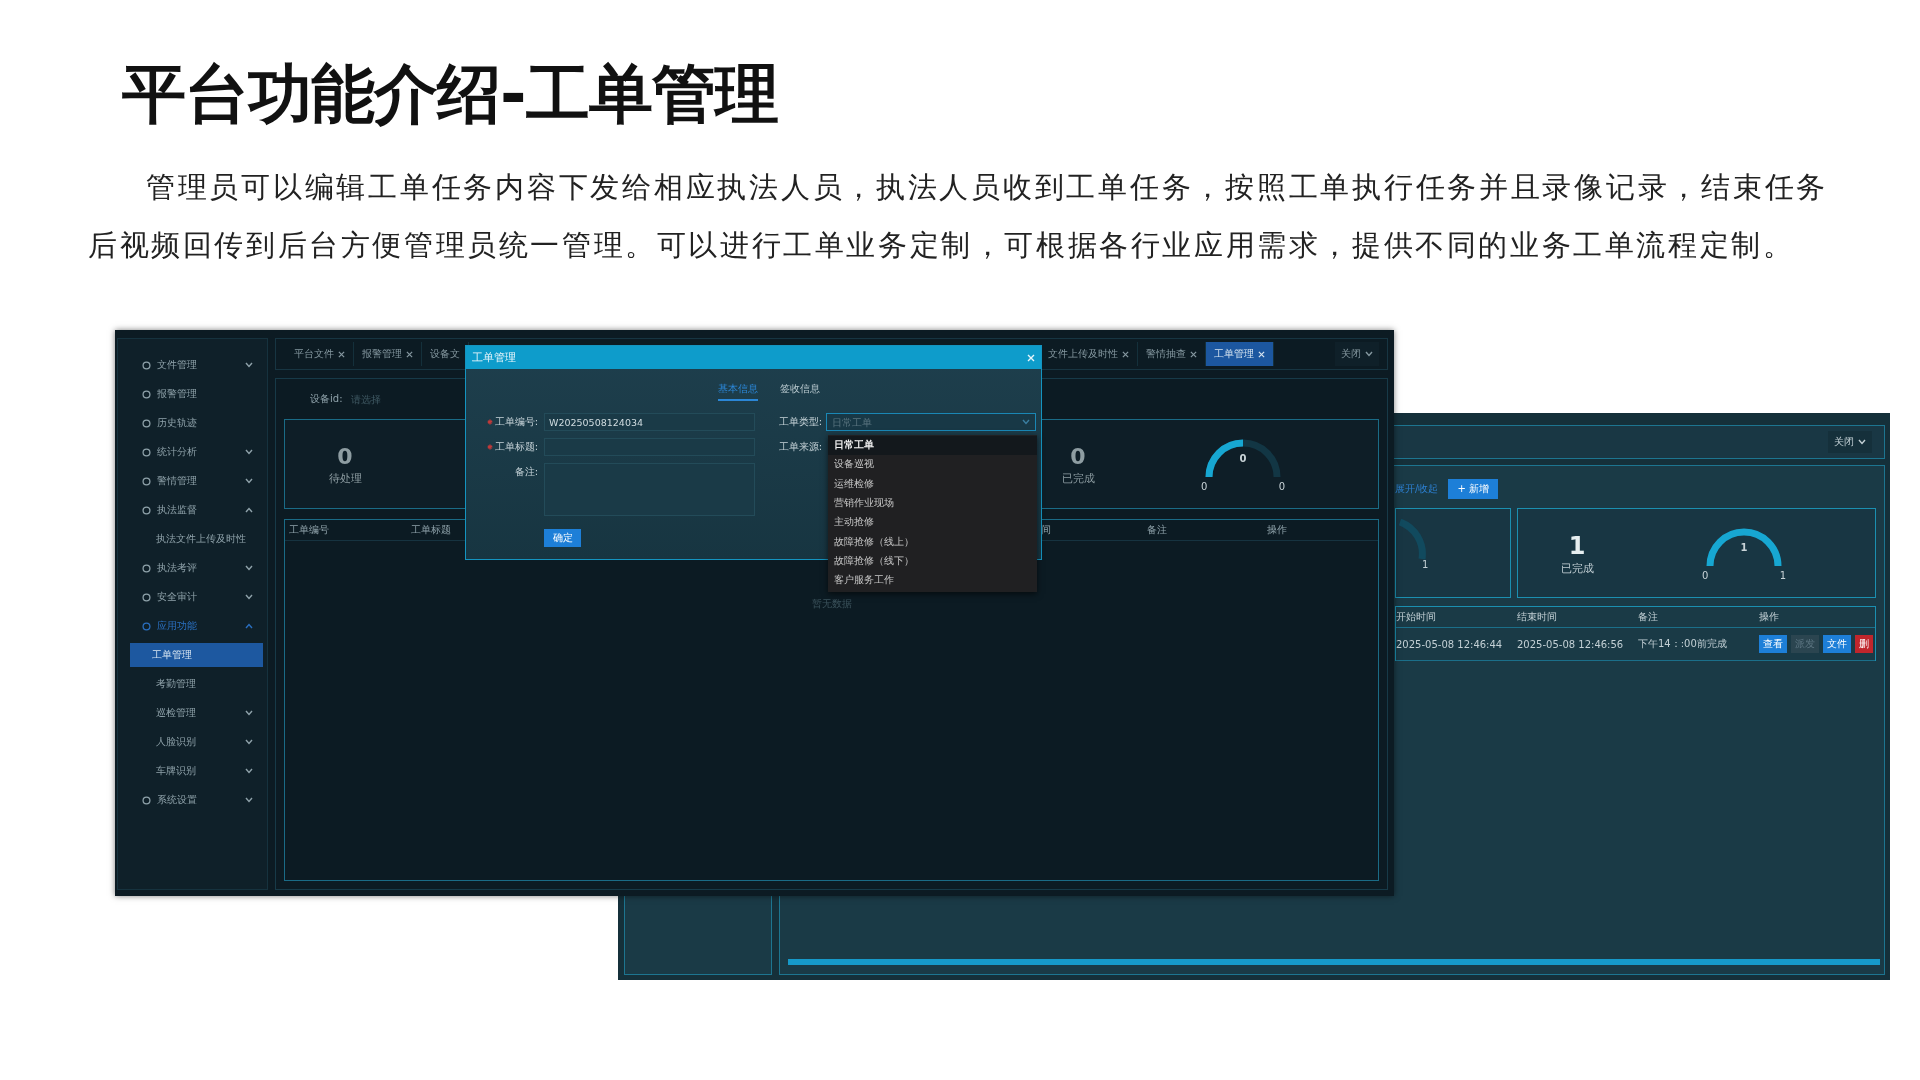  I want to click on close-button, so click(1031, 357).